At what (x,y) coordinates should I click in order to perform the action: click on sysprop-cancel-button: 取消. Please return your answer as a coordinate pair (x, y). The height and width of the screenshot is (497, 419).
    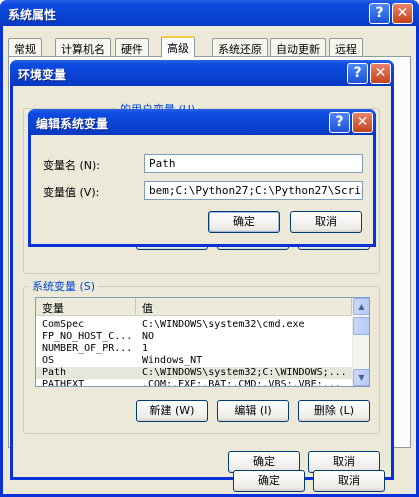
    Looking at the image, I should click on (349, 481).